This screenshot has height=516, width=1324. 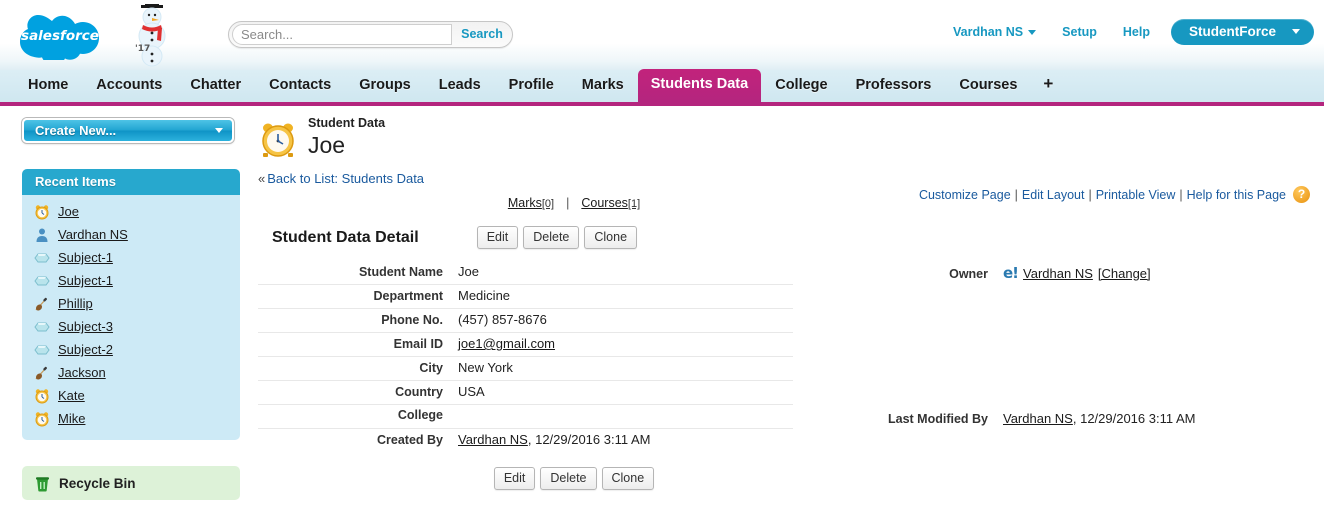 I want to click on tab-chatter: Chatter, so click(x=215, y=86).